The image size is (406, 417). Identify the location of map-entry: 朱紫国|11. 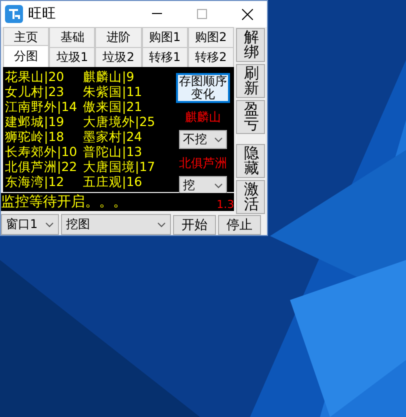
(113, 91).